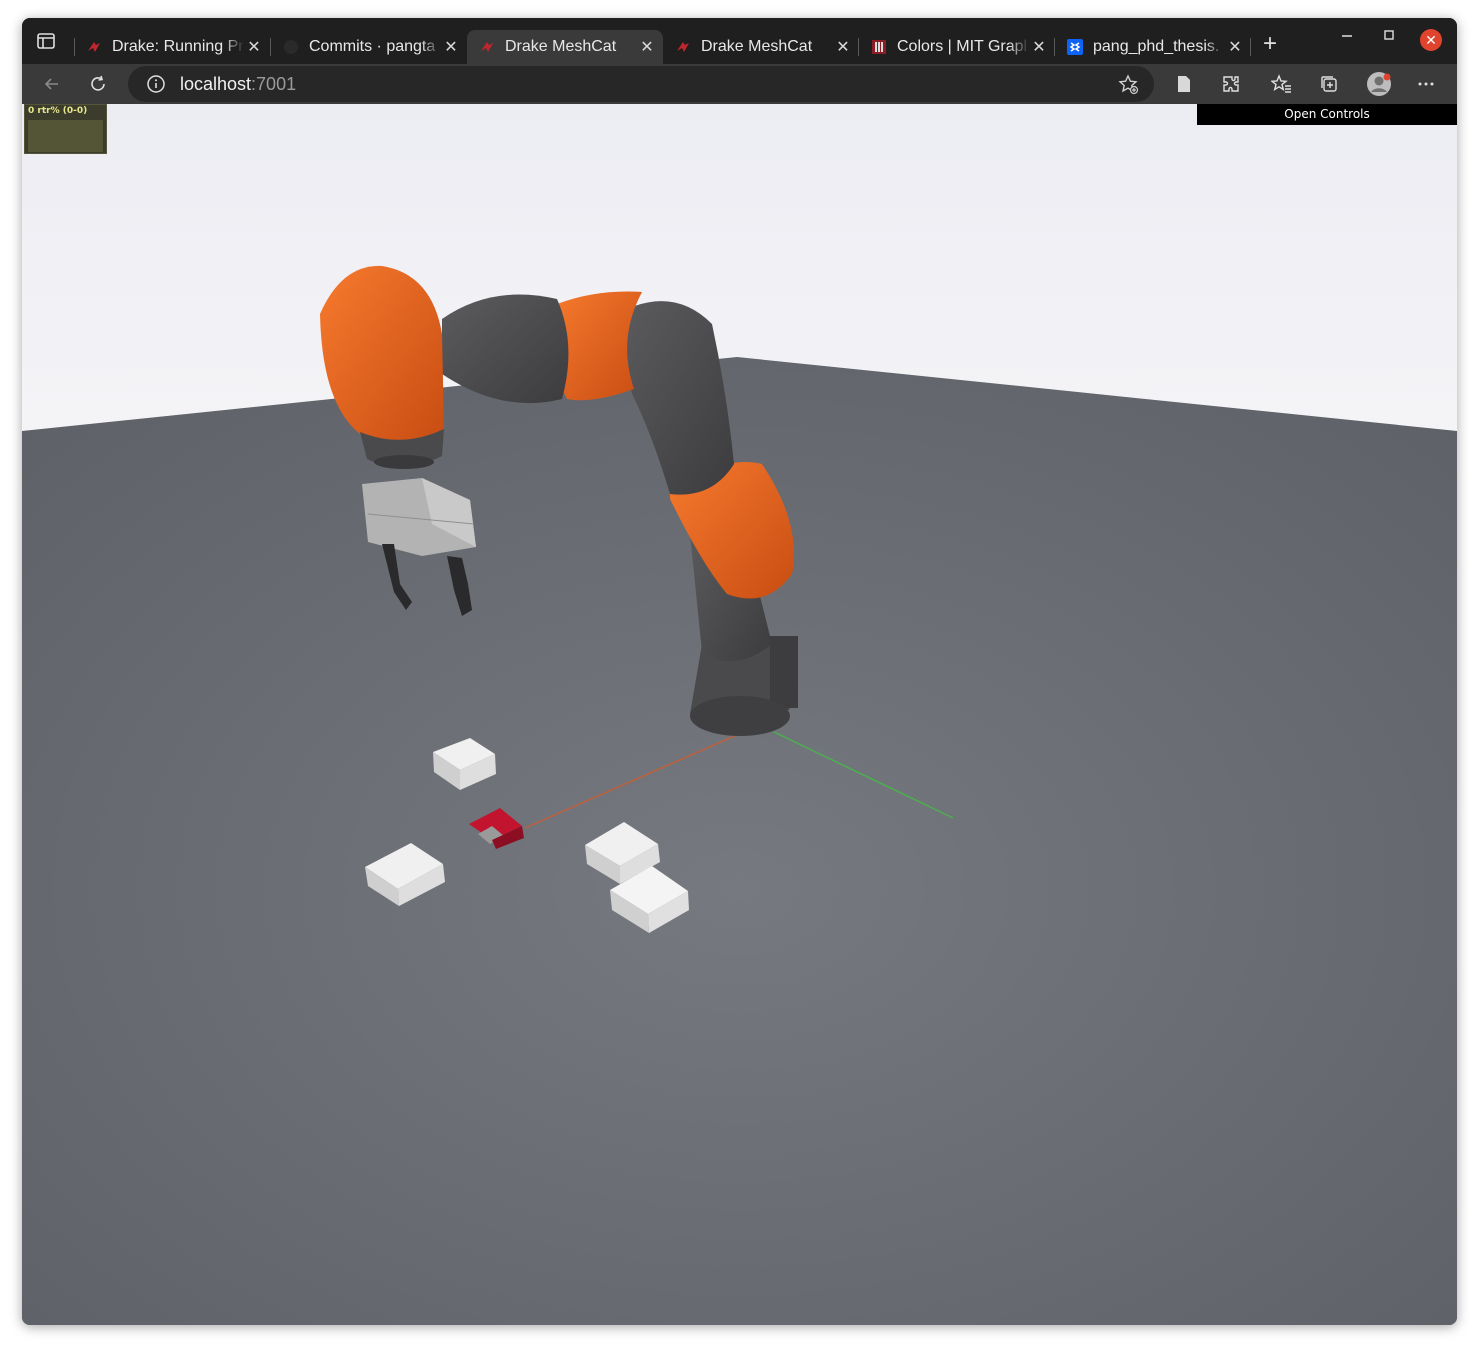 The height and width of the screenshot is (1350, 1479). I want to click on stats-graph, so click(65, 136).